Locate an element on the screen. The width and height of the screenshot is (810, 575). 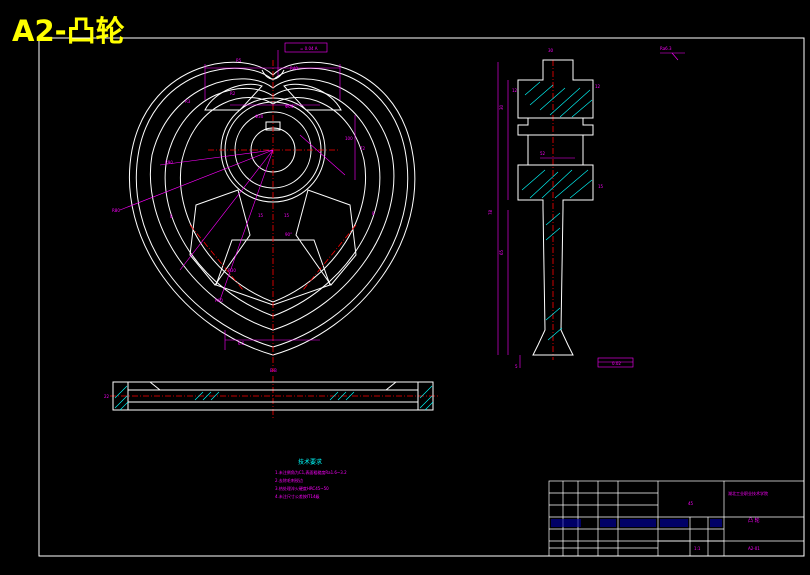
svg-text: 5 is located at coordinates (516, 366).